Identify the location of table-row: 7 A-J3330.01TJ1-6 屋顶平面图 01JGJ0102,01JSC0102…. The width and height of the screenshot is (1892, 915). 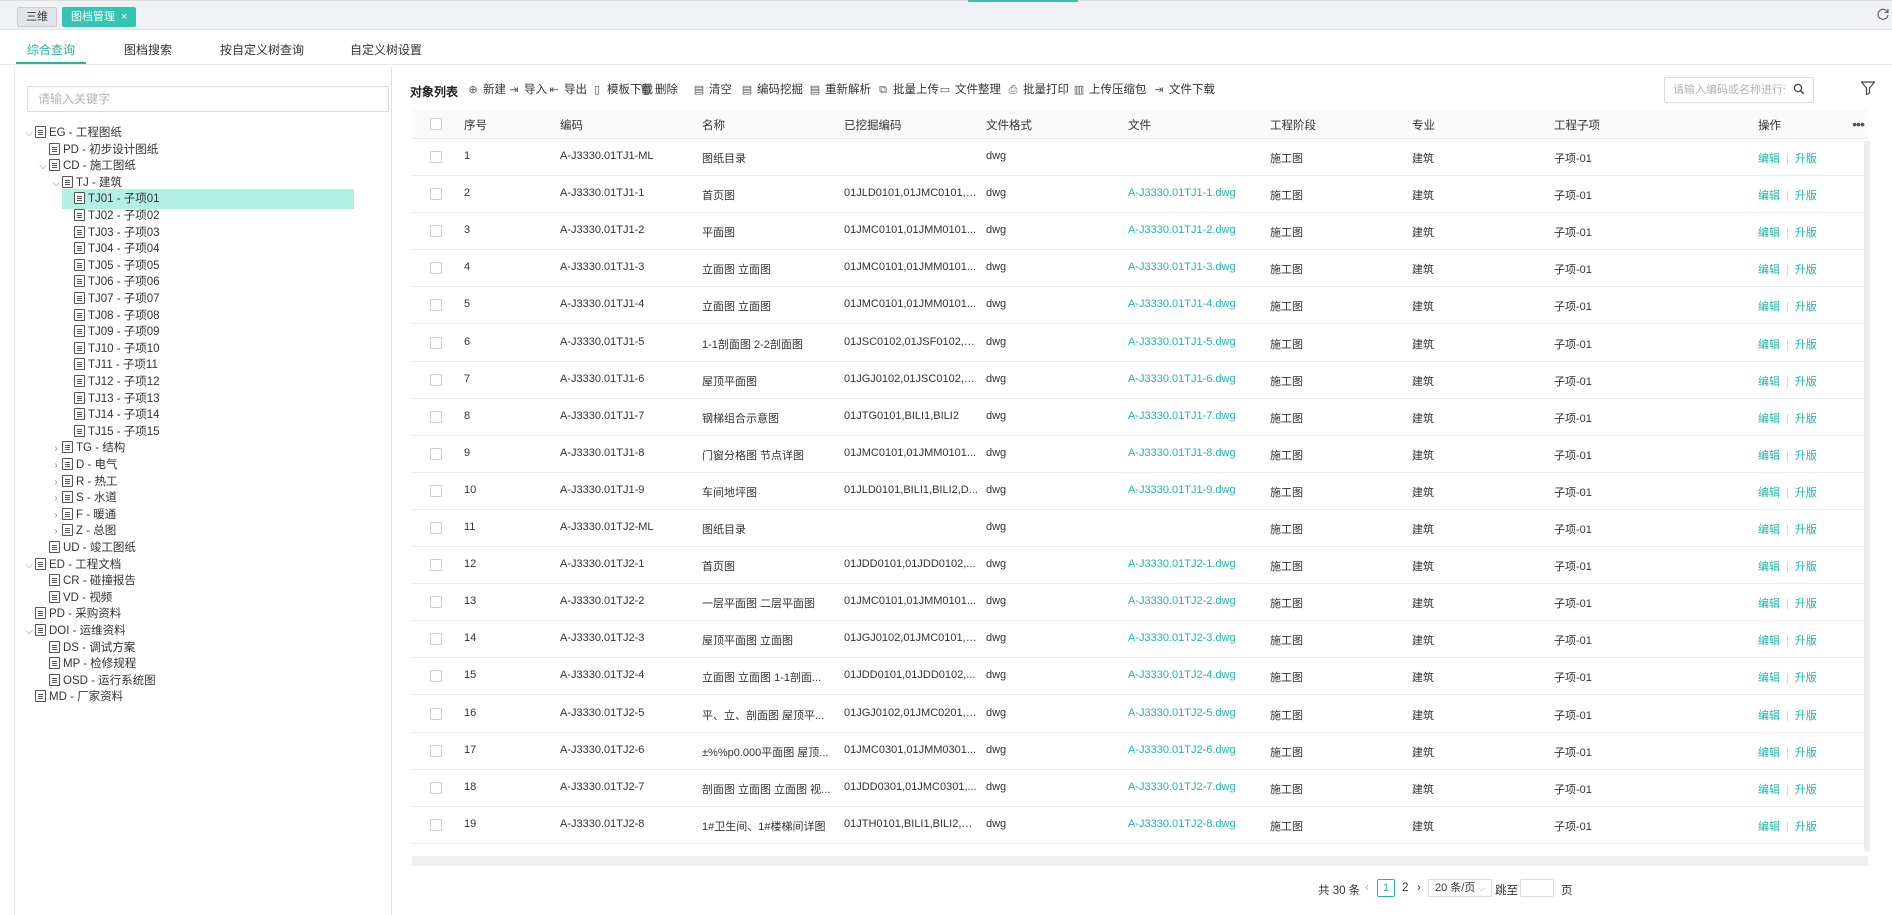
(1140, 380).